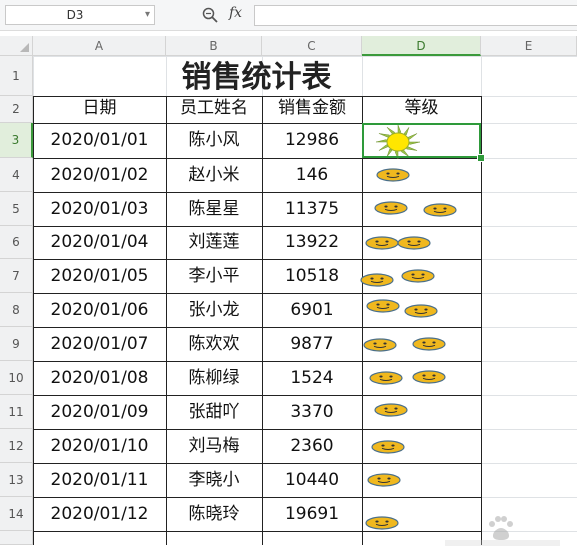 This screenshot has height=550, width=577. I want to click on row-header-1: 1, so click(16, 76).